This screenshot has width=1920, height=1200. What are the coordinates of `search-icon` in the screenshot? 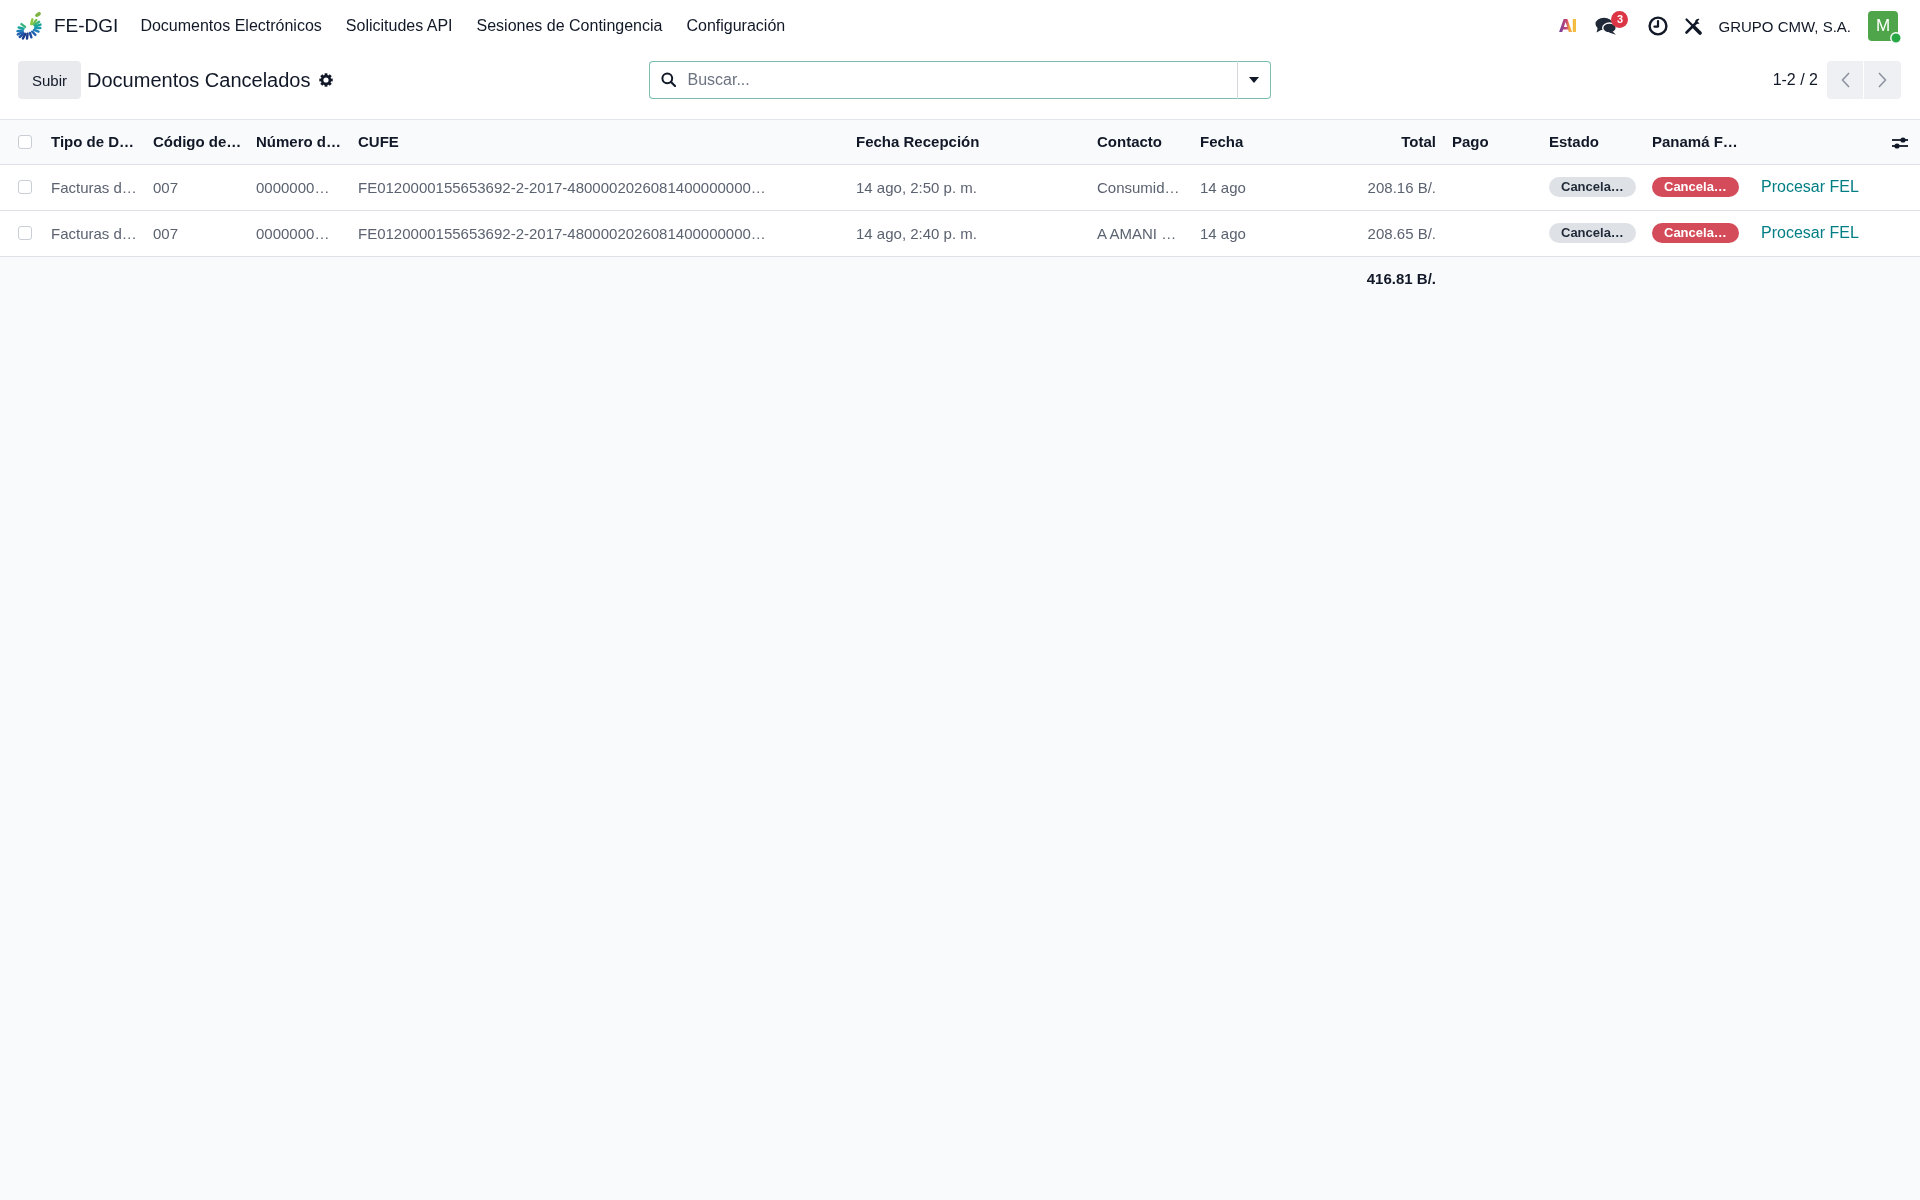 It's located at (668, 79).